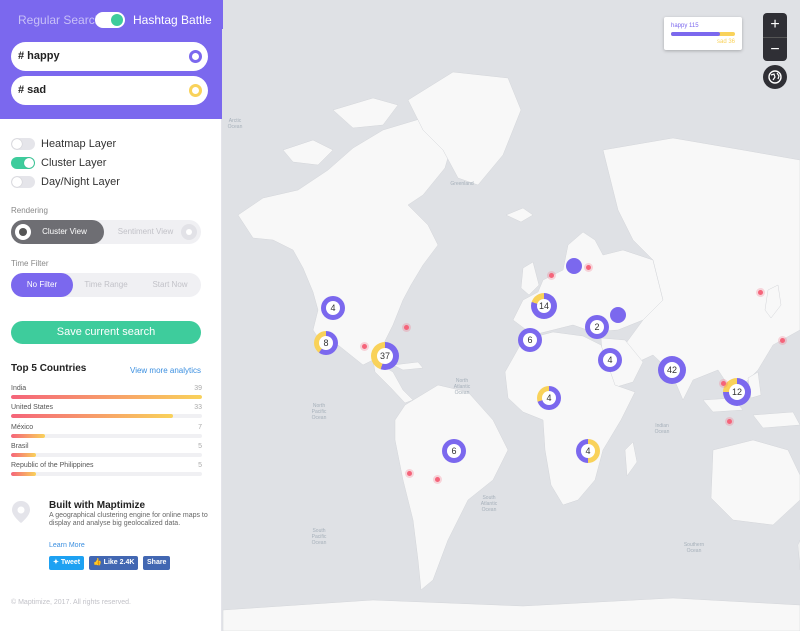  I want to click on country-name: Republic of the Philippines, so click(52, 465).